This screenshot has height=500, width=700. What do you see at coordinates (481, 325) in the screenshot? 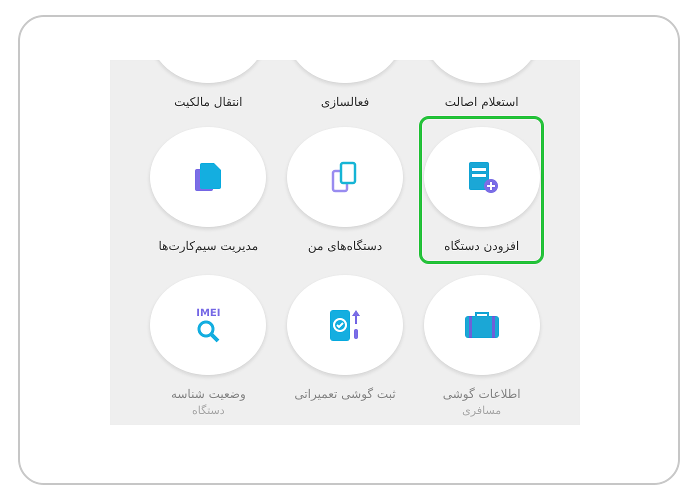
I see `suitcase-icon` at bounding box center [481, 325].